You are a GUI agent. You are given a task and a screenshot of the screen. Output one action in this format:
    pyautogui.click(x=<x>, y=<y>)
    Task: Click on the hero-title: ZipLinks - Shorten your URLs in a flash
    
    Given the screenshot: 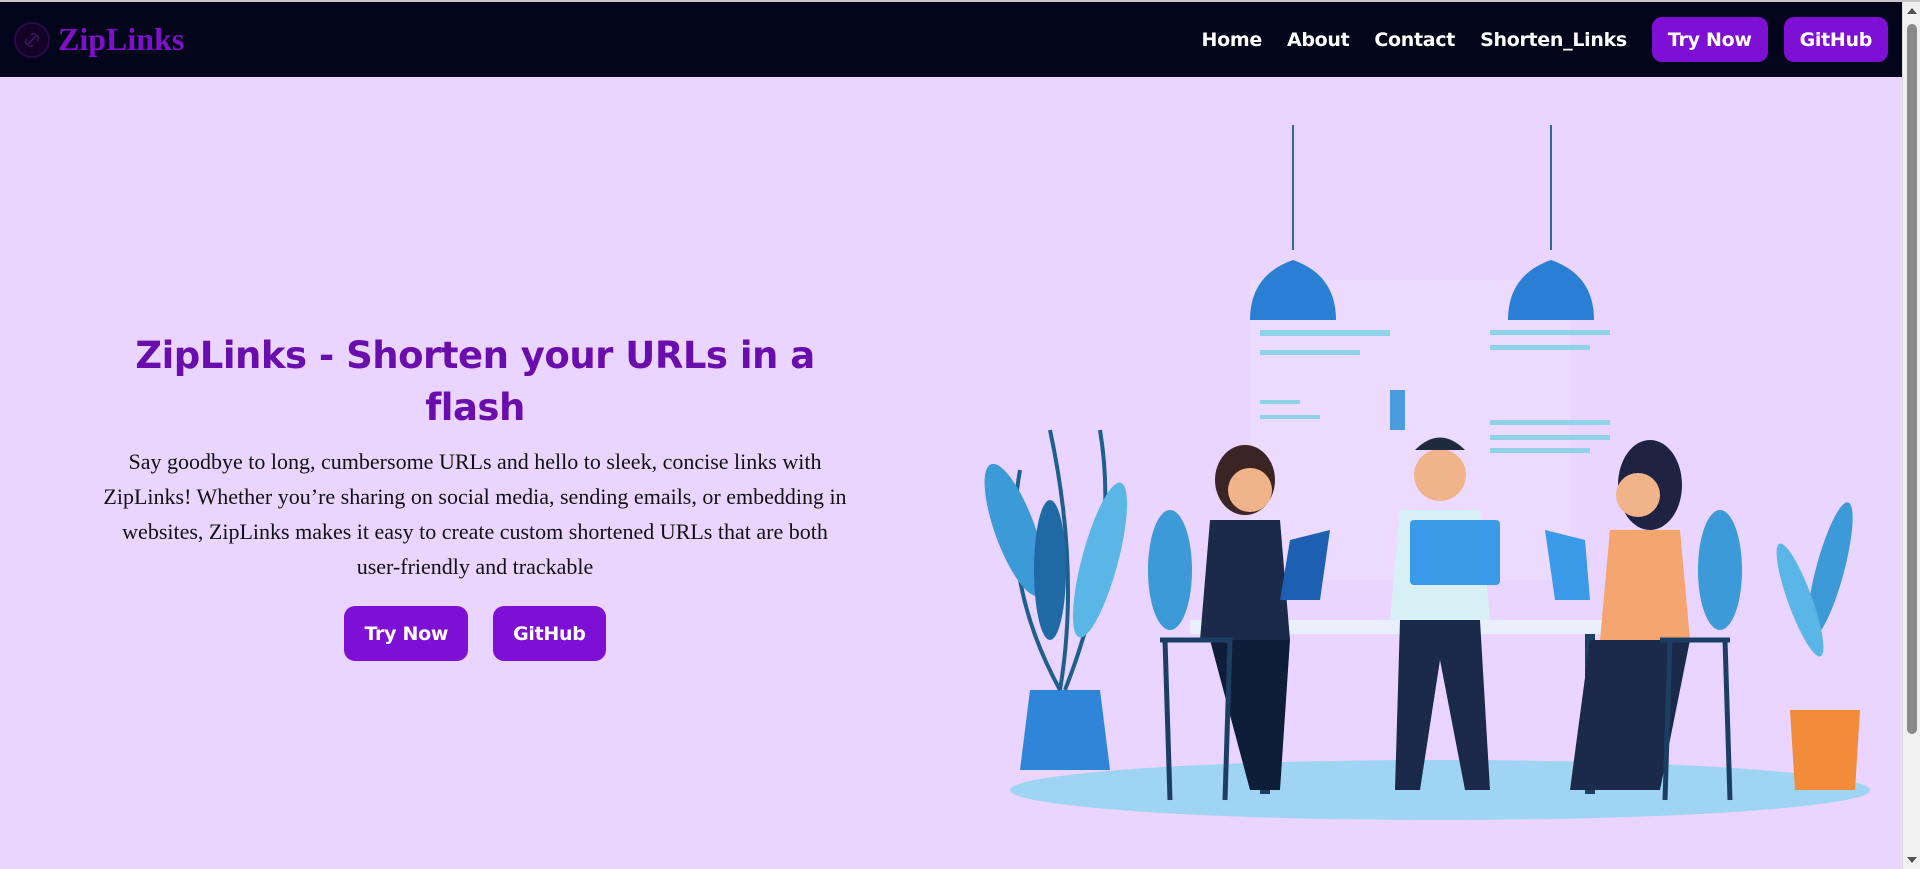 What is the action you would take?
    pyautogui.click(x=475, y=381)
    